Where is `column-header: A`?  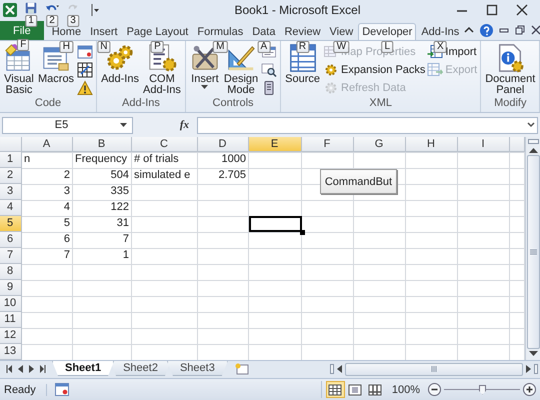 column-header: A is located at coordinates (47, 144).